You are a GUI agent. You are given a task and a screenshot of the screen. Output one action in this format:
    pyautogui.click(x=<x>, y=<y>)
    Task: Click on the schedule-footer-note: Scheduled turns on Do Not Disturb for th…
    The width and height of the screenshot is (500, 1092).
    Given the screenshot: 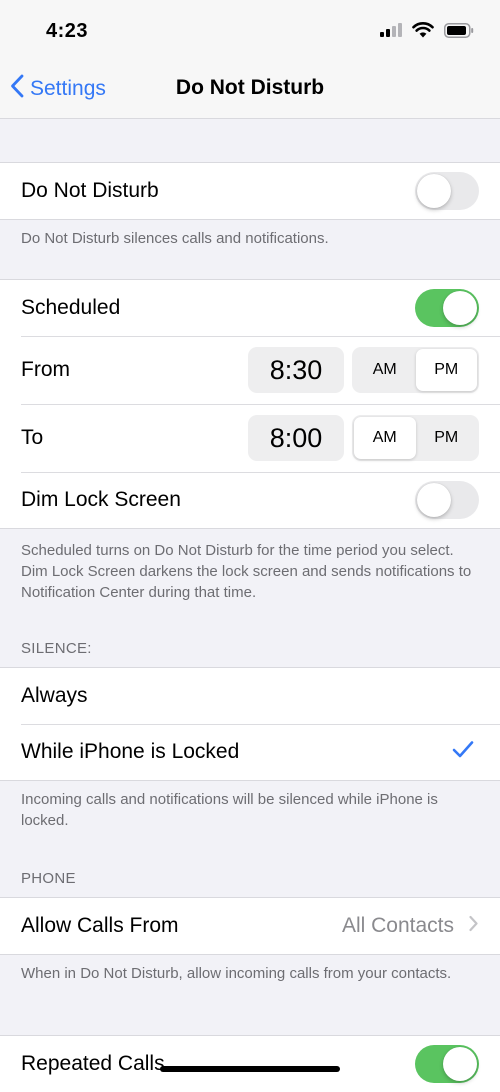 What is the action you would take?
    pyautogui.click(x=246, y=571)
    